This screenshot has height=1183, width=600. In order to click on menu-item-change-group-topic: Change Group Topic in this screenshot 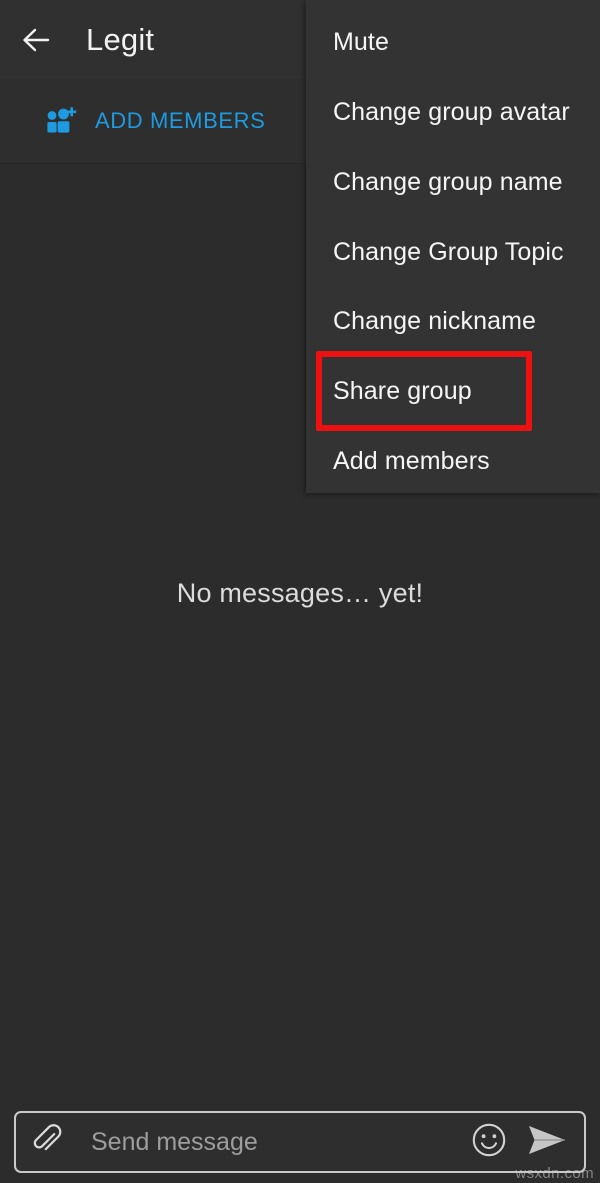, I will do `click(453, 252)`.